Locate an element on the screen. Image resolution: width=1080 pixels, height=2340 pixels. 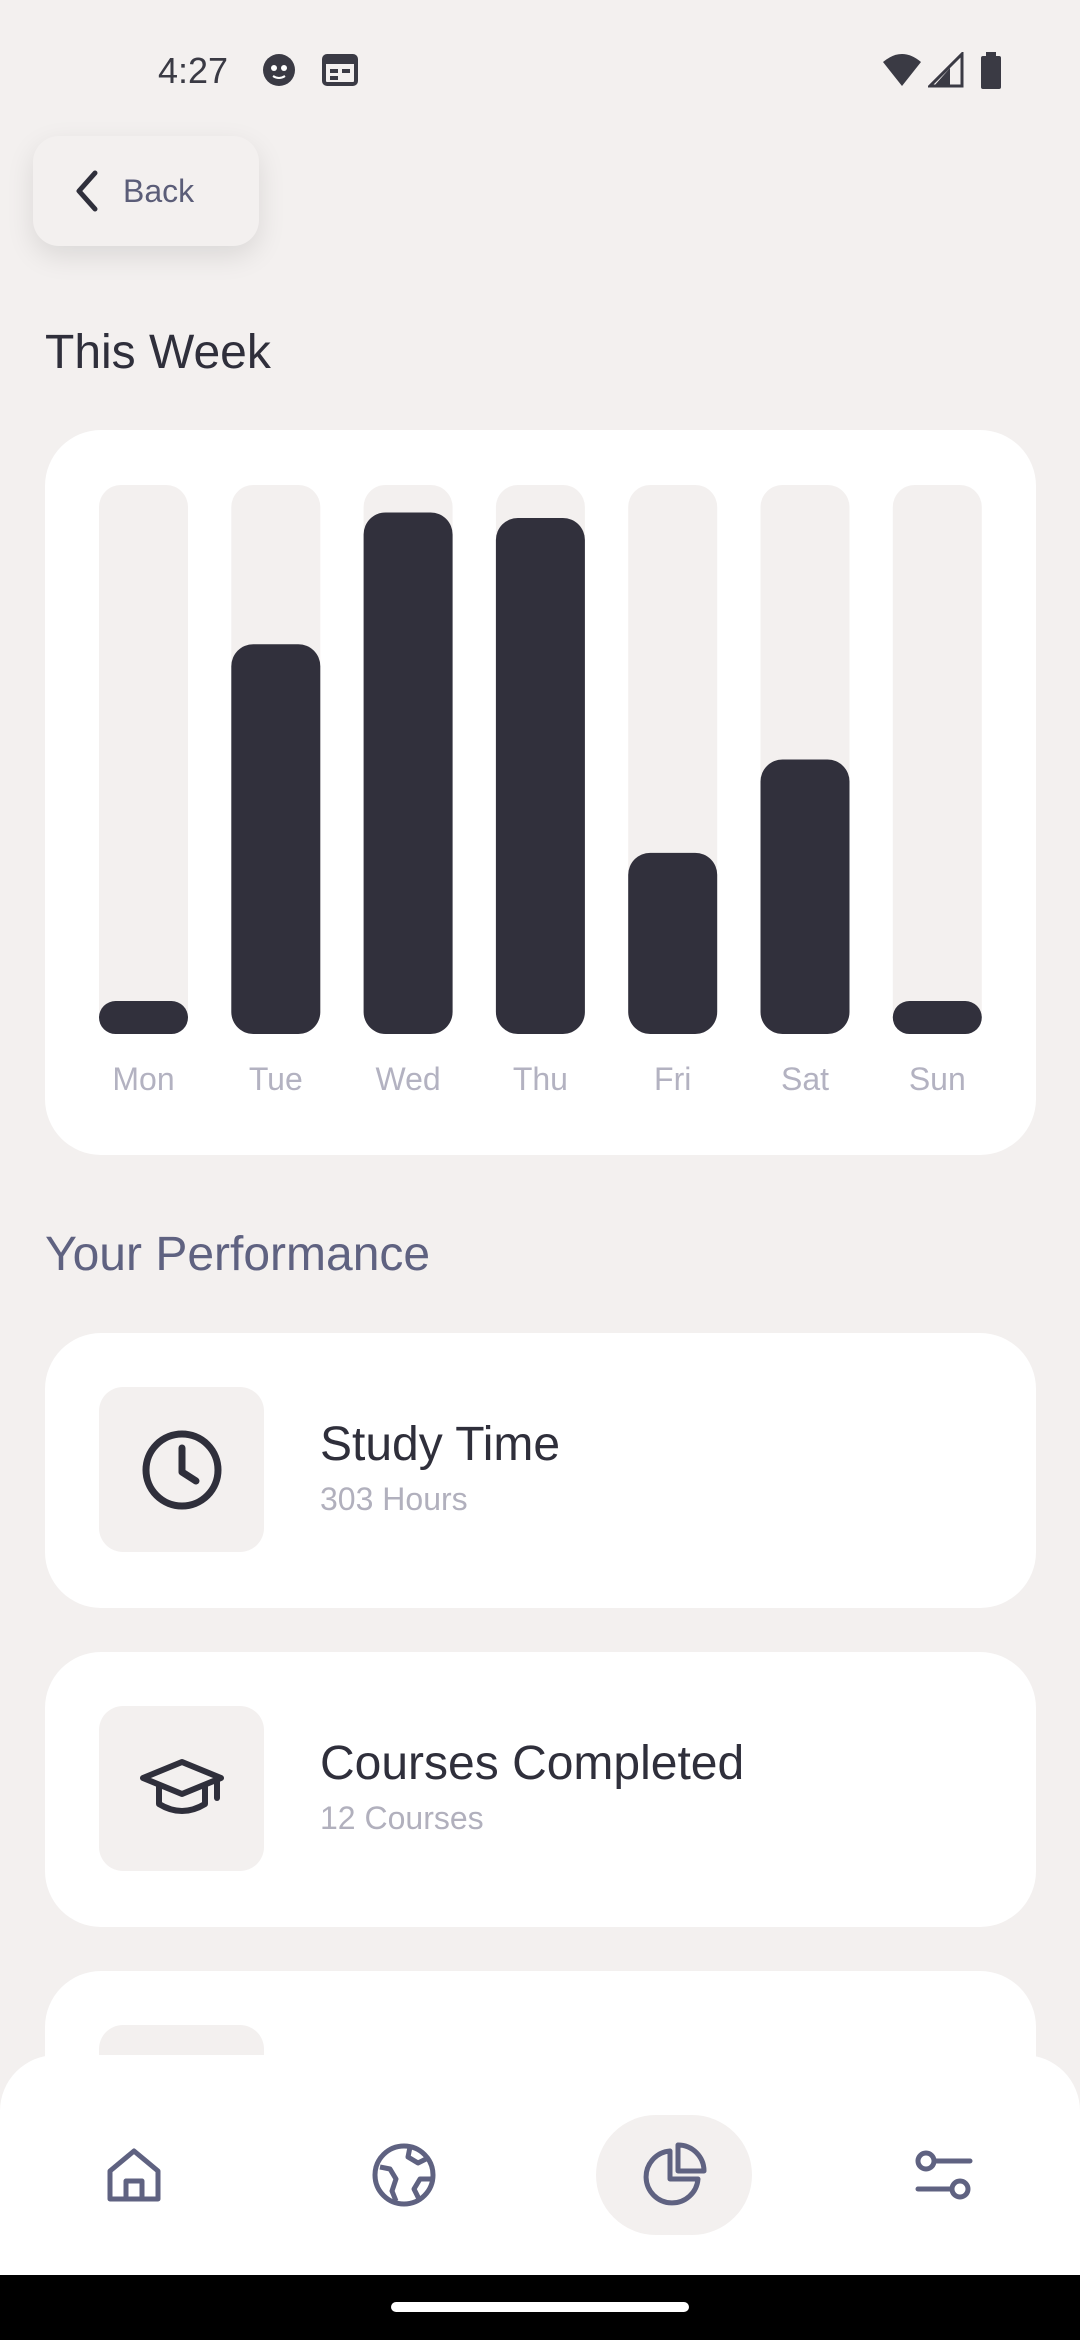
home-gesture-handle is located at coordinates (540, 2307).